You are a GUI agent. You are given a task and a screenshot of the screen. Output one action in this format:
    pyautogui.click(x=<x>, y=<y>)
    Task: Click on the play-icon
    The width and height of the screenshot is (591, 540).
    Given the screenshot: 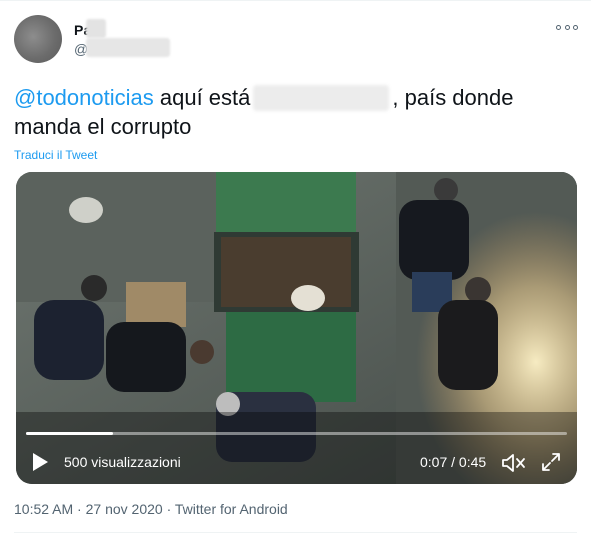 What is the action you would take?
    pyautogui.click(x=40, y=462)
    